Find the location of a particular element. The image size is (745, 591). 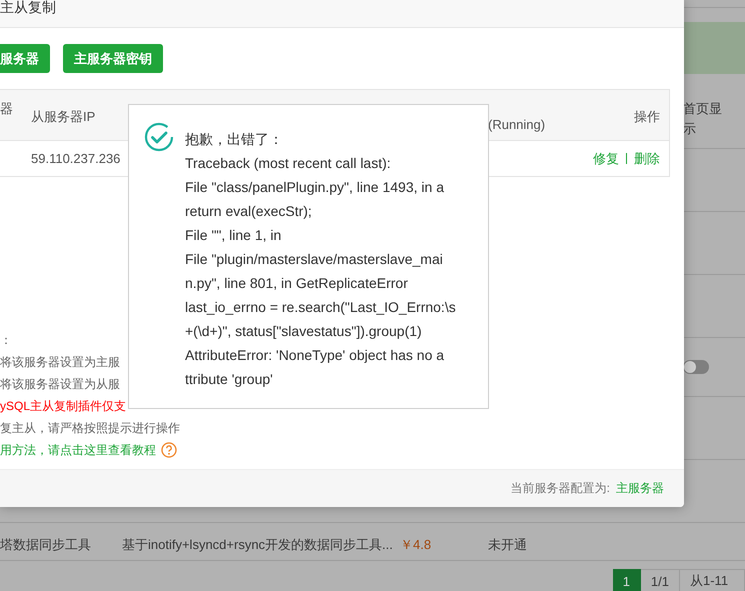

note-text: 将该服务器设置为从服 is located at coordinates (60, 384).